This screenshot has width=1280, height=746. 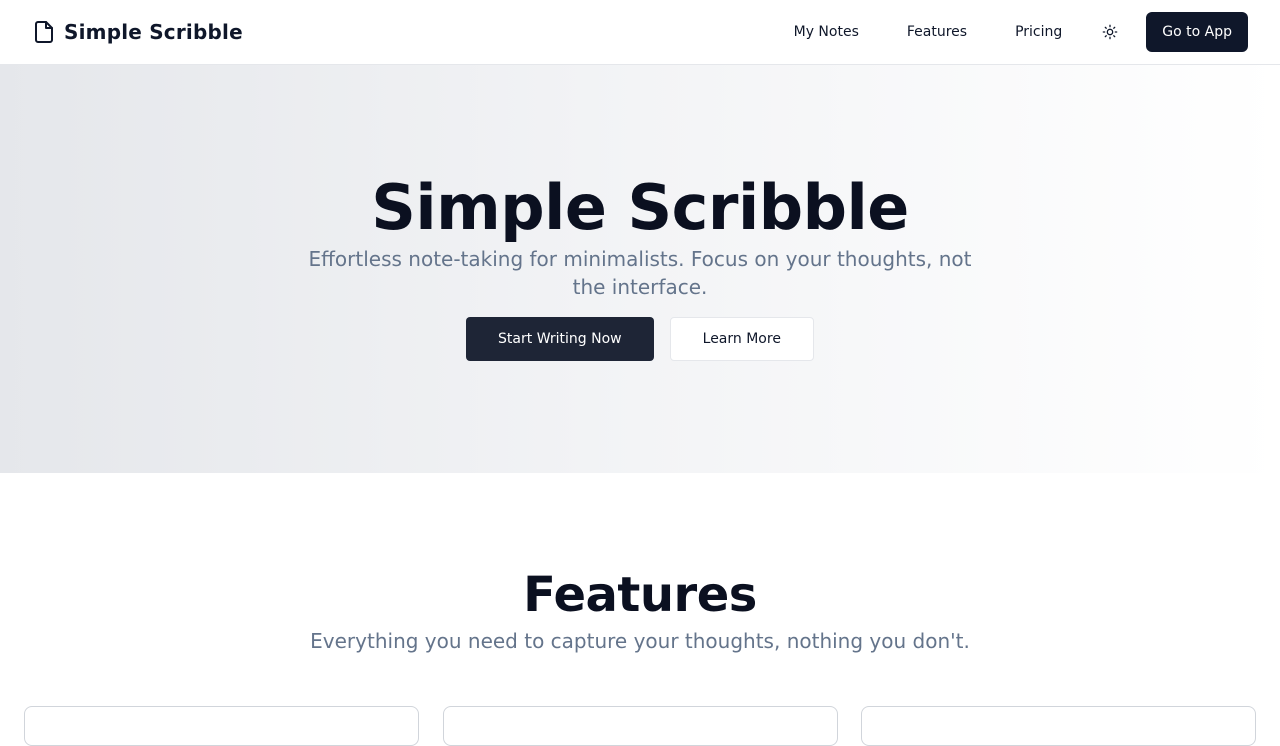 What do you see at coordinates (741, 339) in the screenshot?
I see `learn-more-button: Learn More` at bounding box center [741, 339].